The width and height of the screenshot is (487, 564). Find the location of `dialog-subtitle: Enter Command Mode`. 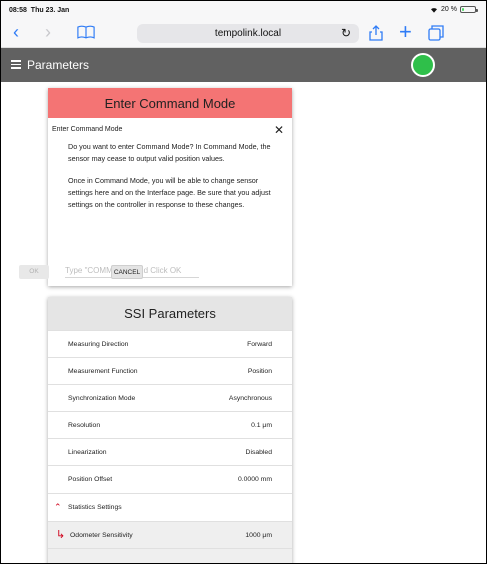

dialog-subtitle: Enter Command Mode is located at coordinates (87, 129).